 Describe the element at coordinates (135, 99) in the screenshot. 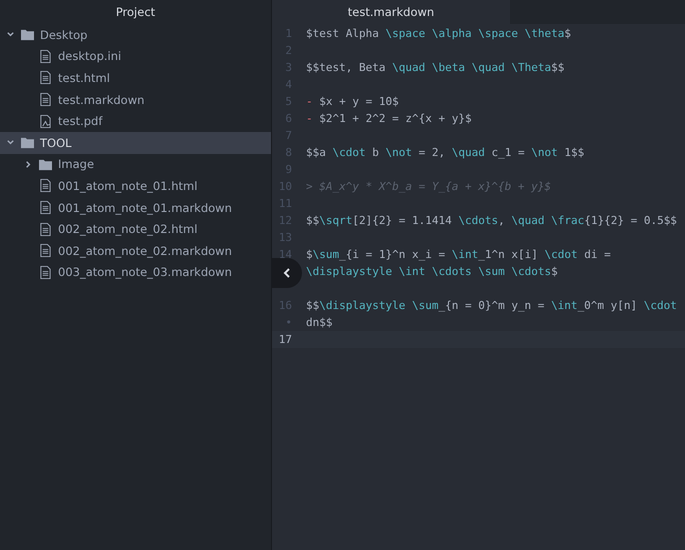

I see `file-item: test.markdown` at that location.